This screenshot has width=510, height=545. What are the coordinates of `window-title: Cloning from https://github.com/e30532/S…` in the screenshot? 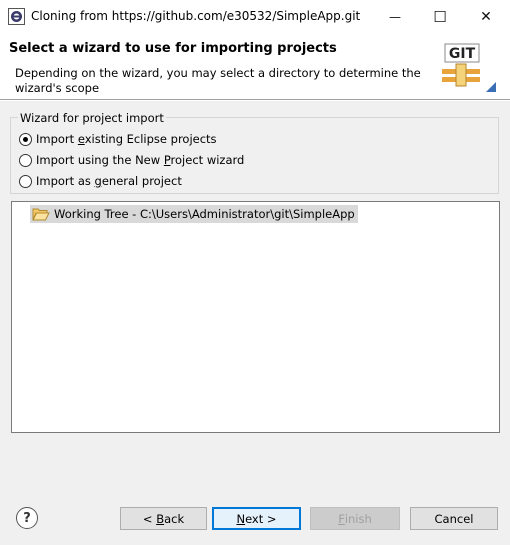 It's located at (196, 16).